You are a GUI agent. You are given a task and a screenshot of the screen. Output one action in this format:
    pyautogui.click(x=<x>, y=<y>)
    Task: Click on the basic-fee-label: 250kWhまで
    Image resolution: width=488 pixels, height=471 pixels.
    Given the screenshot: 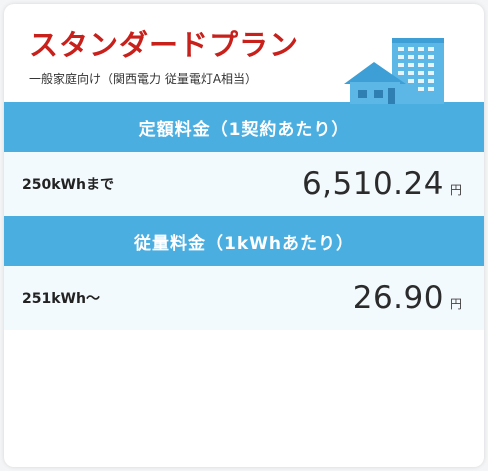 What is the action you would take?
    pyautogui.click(x=68, y=185)
    